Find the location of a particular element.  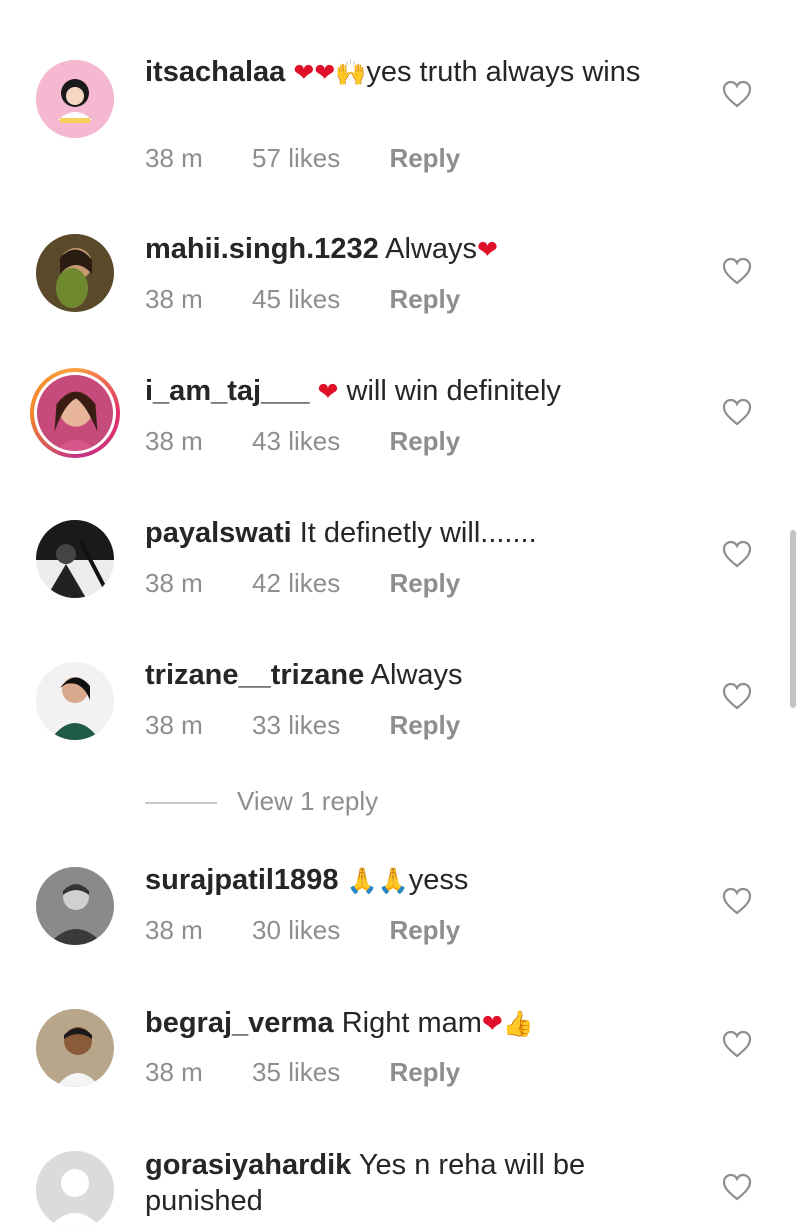

scrollbar is located at coordinates (793, 619).